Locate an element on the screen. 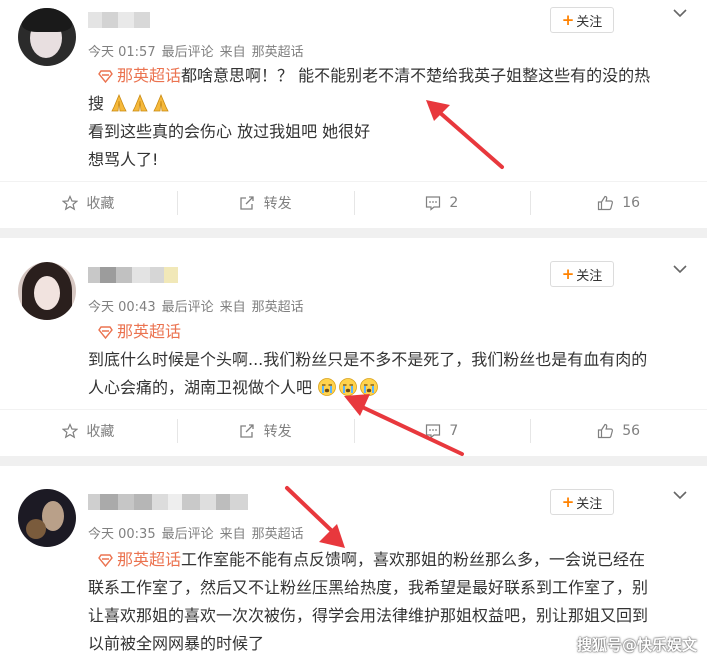 The width and height of the screenshot is (707, 663). content-line: 那英超话工作室能不能有点反馈啊，喜欢那姐的粉丝那么多，一会说已经在 is located at coordinates (388, 560).